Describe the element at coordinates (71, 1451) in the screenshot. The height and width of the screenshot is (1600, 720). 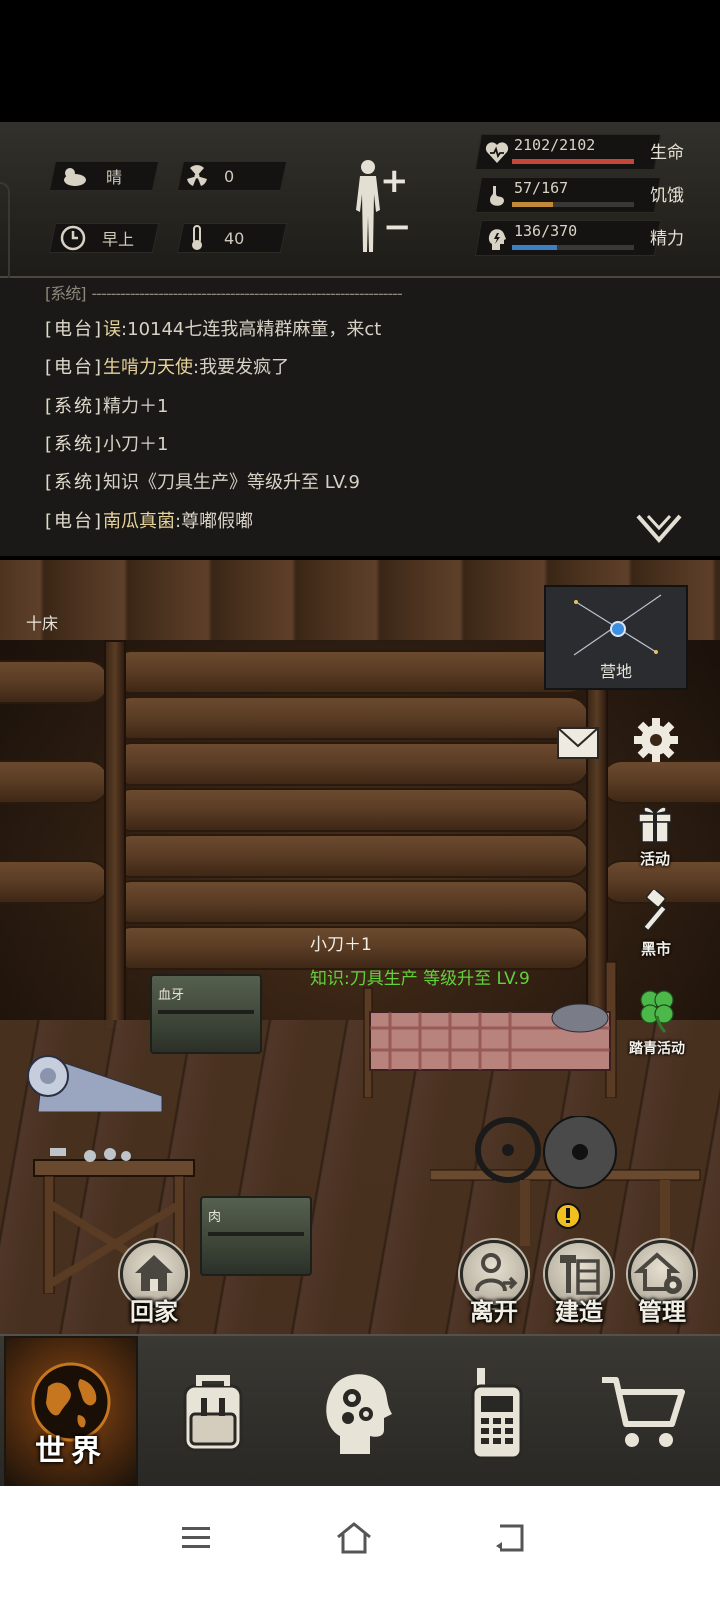
I see `world-tab-label: 世界` at that location.